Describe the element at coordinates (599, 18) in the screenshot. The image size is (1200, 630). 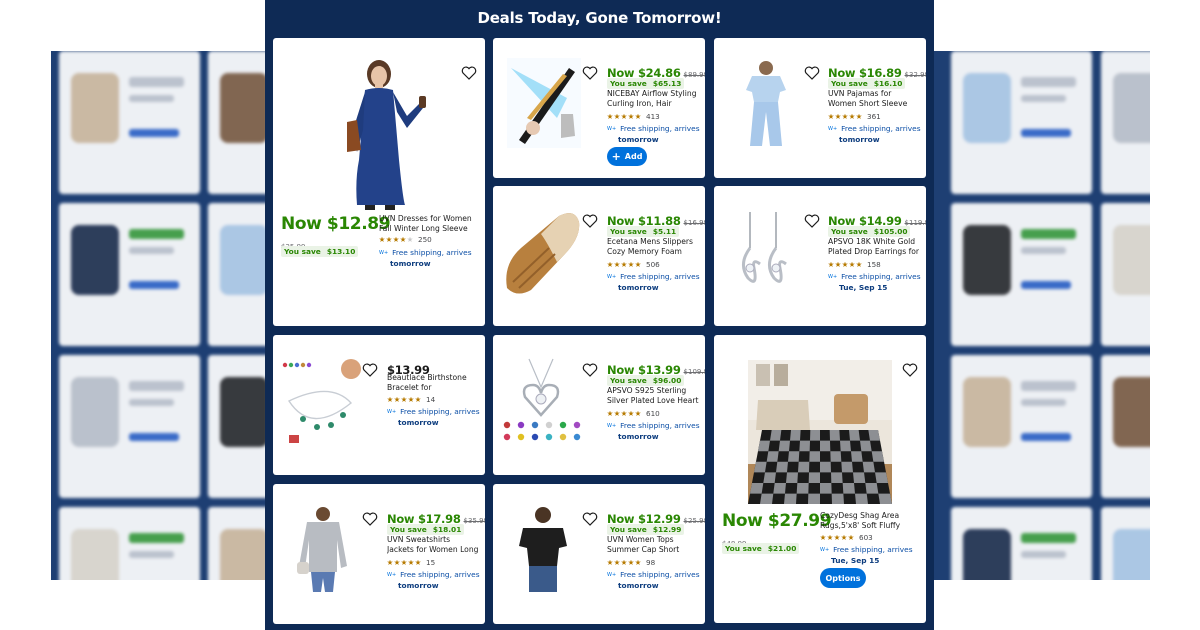
I see `panel-title: Deals Today, Gone Tomorrow!` at that location.